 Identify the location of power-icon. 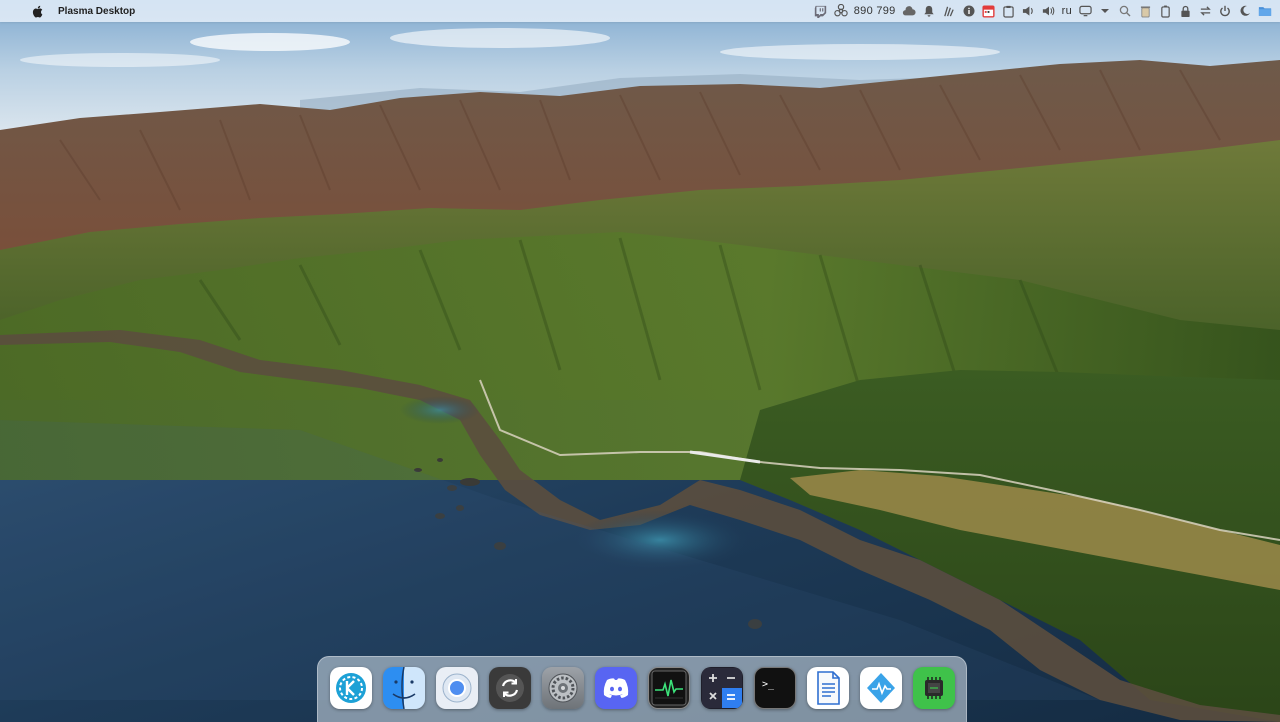
(1225, 11).